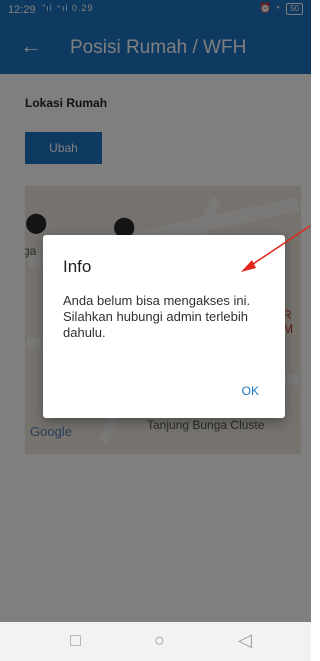 Image resolution: width=320 pixels, height=661 pixels. What do you see at coordinates (276, 248) in the screenshot?
I see `annotation-arrow` at bounding box center [276, 248].